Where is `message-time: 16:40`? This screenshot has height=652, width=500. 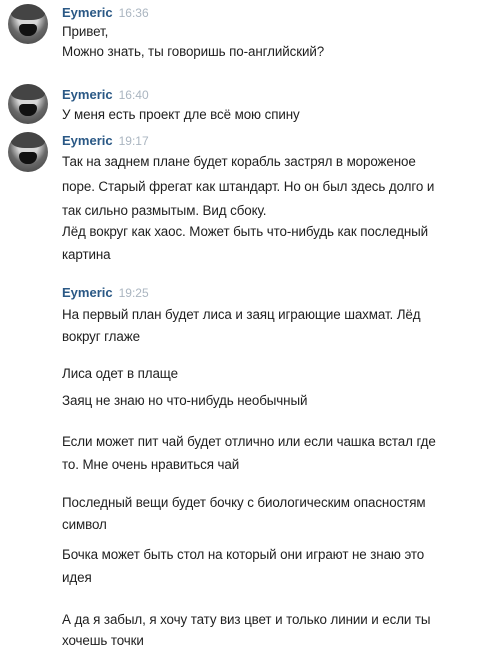 message-time: 16:40 is located at coordinates (134, 95).